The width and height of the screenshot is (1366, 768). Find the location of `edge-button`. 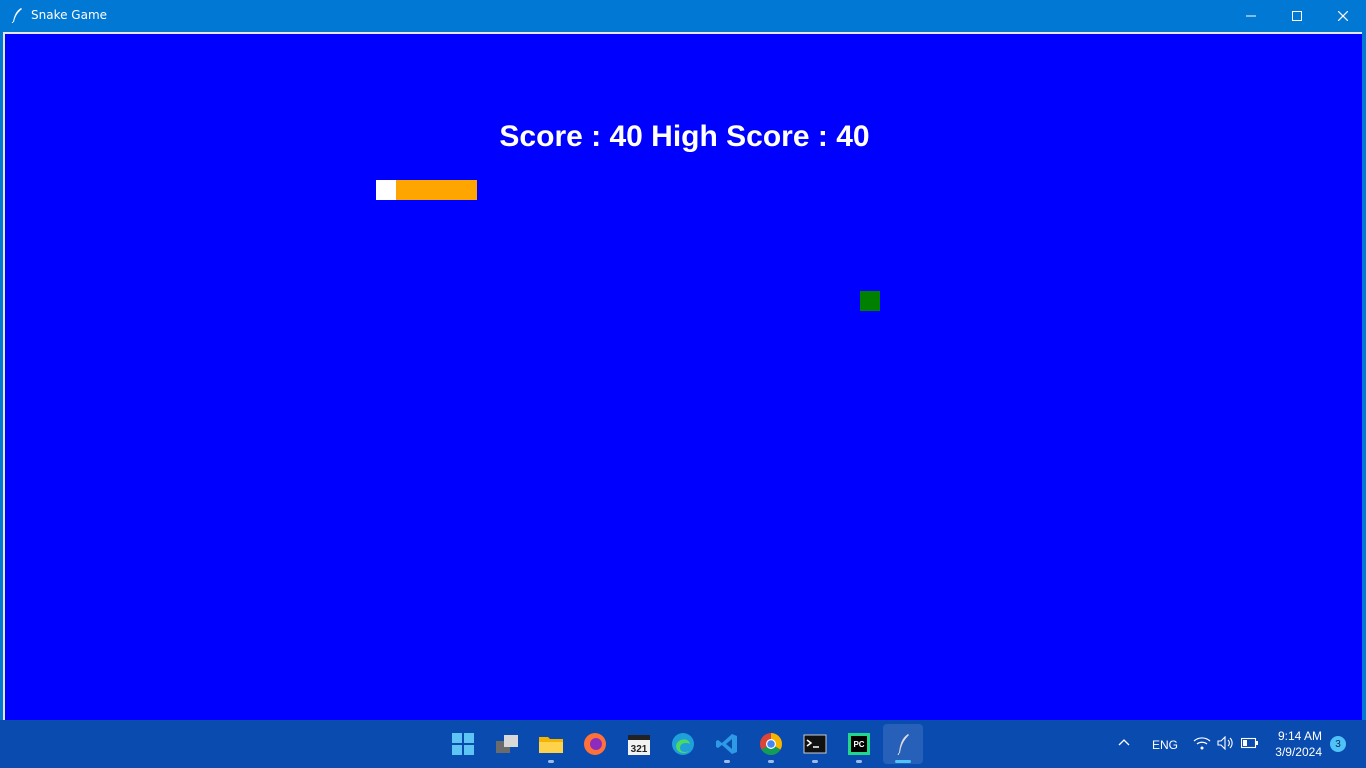

edge-button is located at coordinates (683, 744).